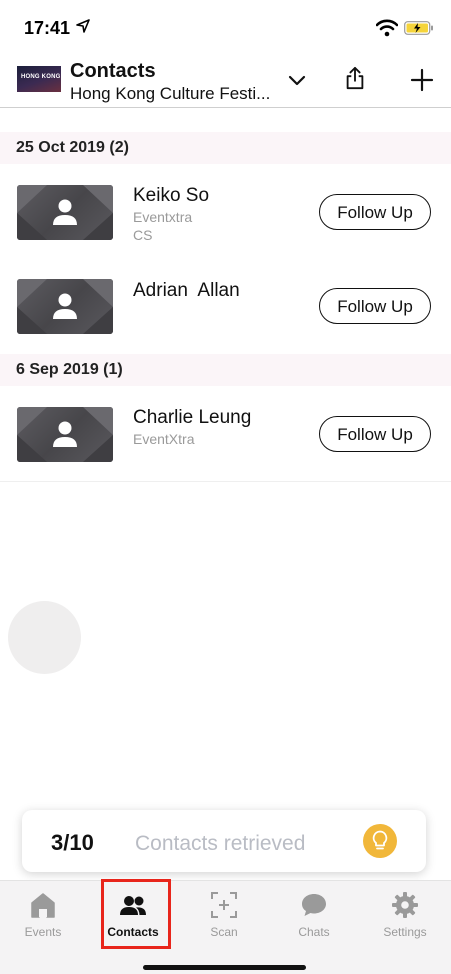 The height and width of the screenshot is (974, 451). Describe the element at coordinates (297, 80) in the screenshot. I see `chevron-down-icon` at that location.